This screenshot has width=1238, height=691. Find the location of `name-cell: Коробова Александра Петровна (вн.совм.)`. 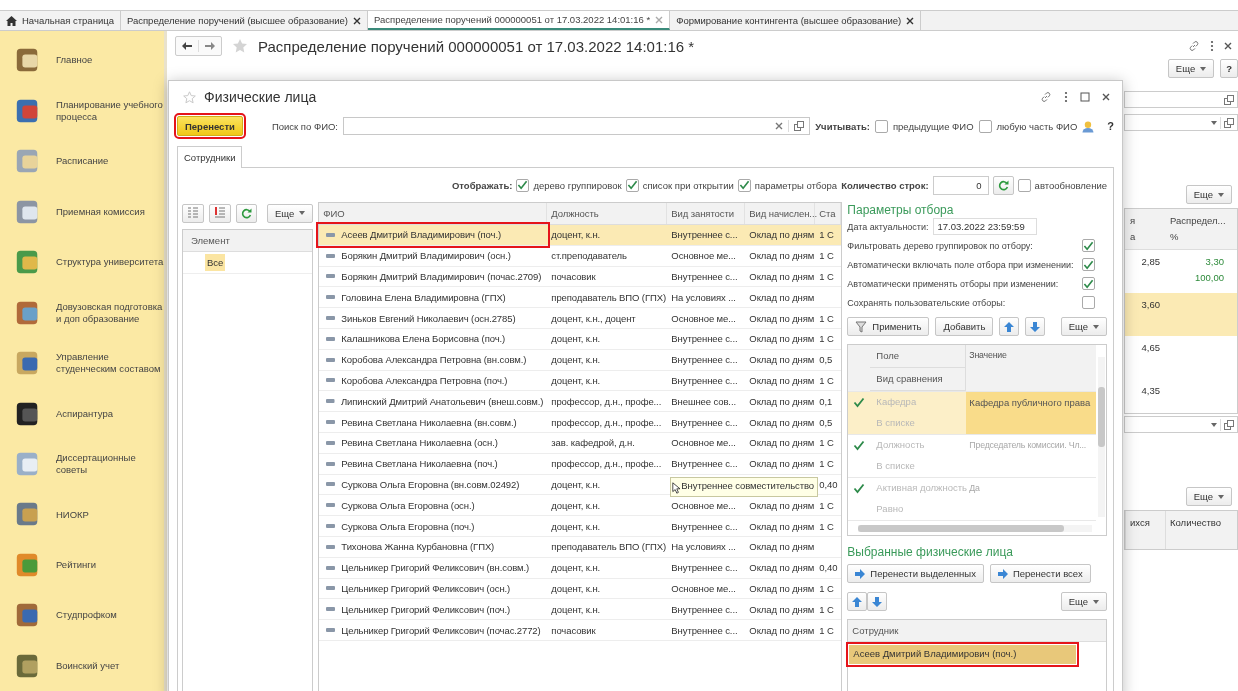

name-cell: Коробова Александра Петровна (вн.совм.) is located at coordinates (433, 359).